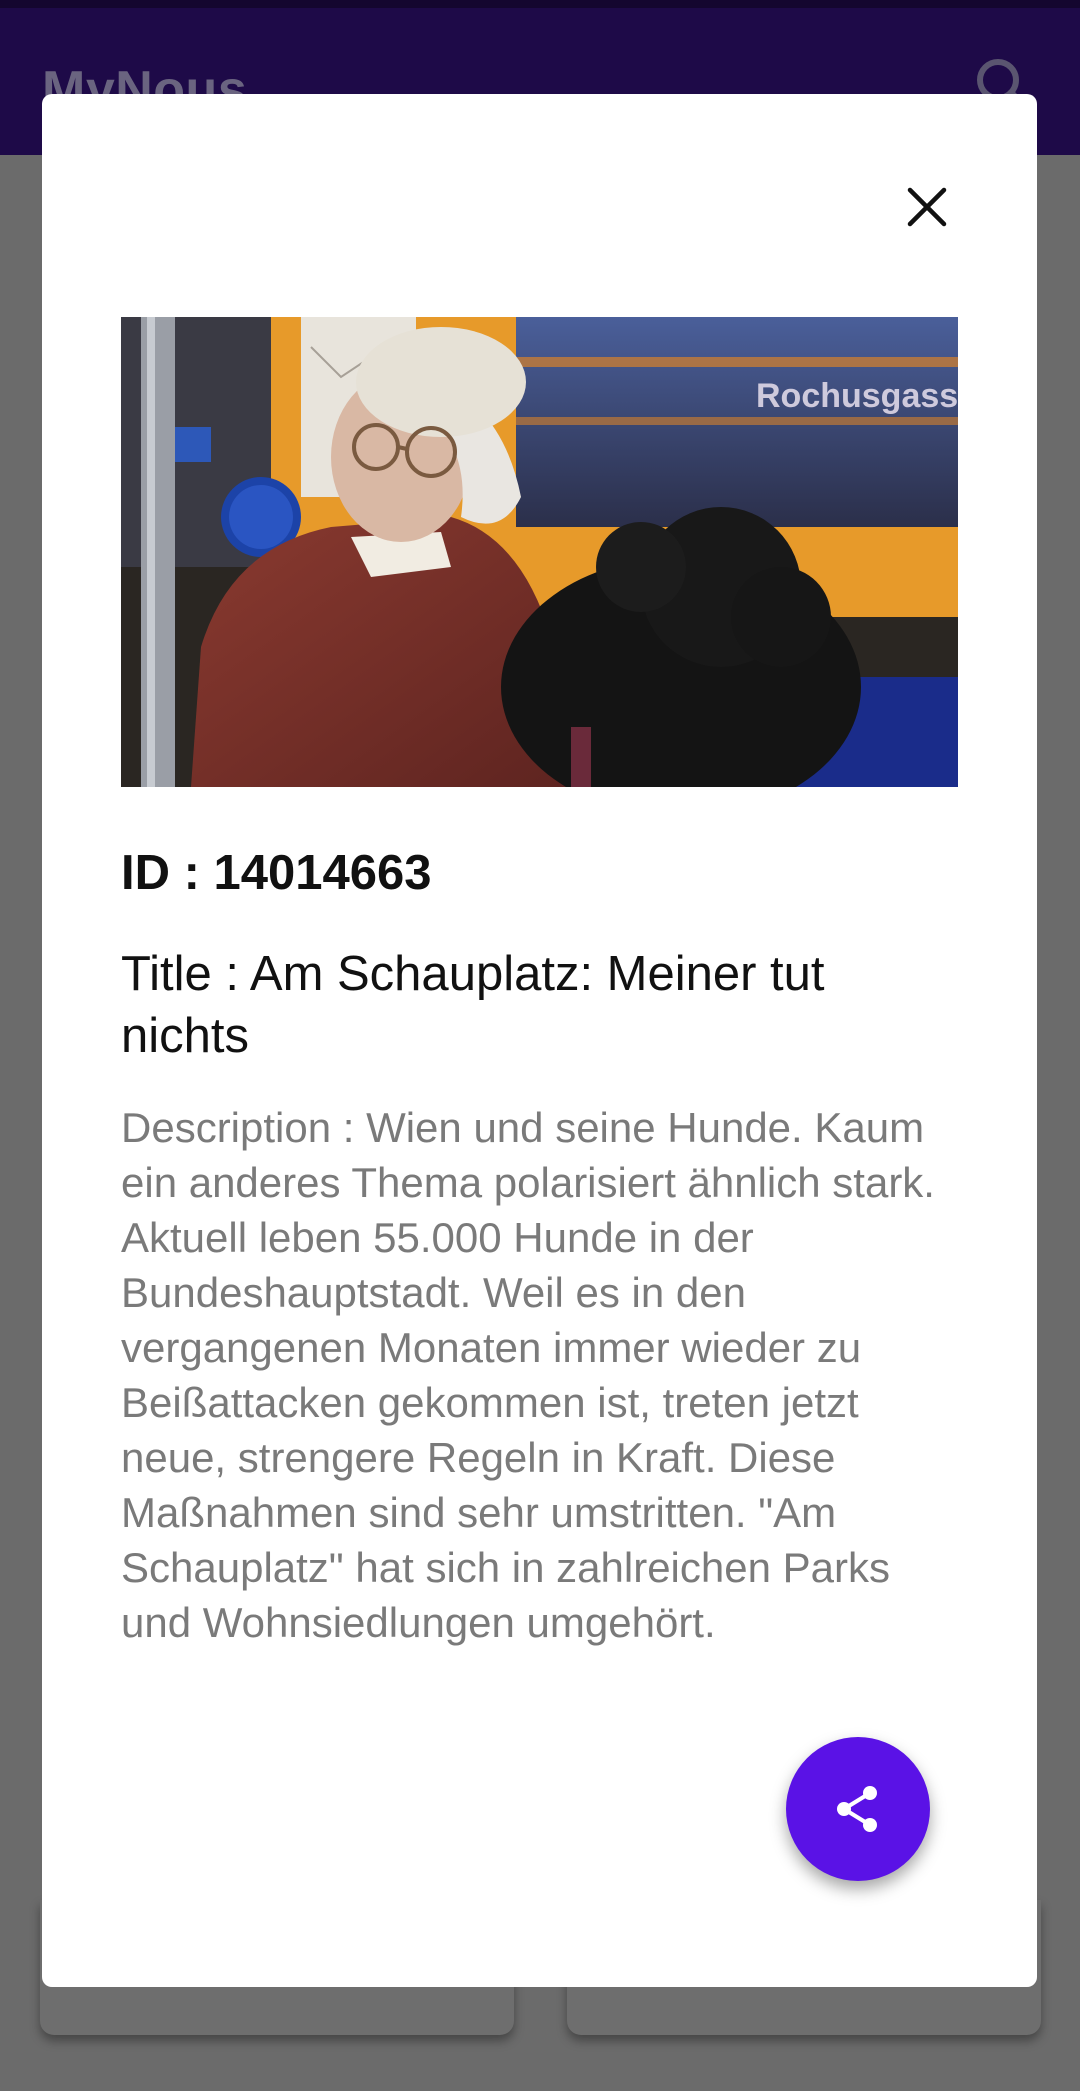 The height and width of the screenshot is (2091, 1080). I want to click on item-title: Title : Am Schauplatz: Meiner tut nichts, so click(473, 1005).